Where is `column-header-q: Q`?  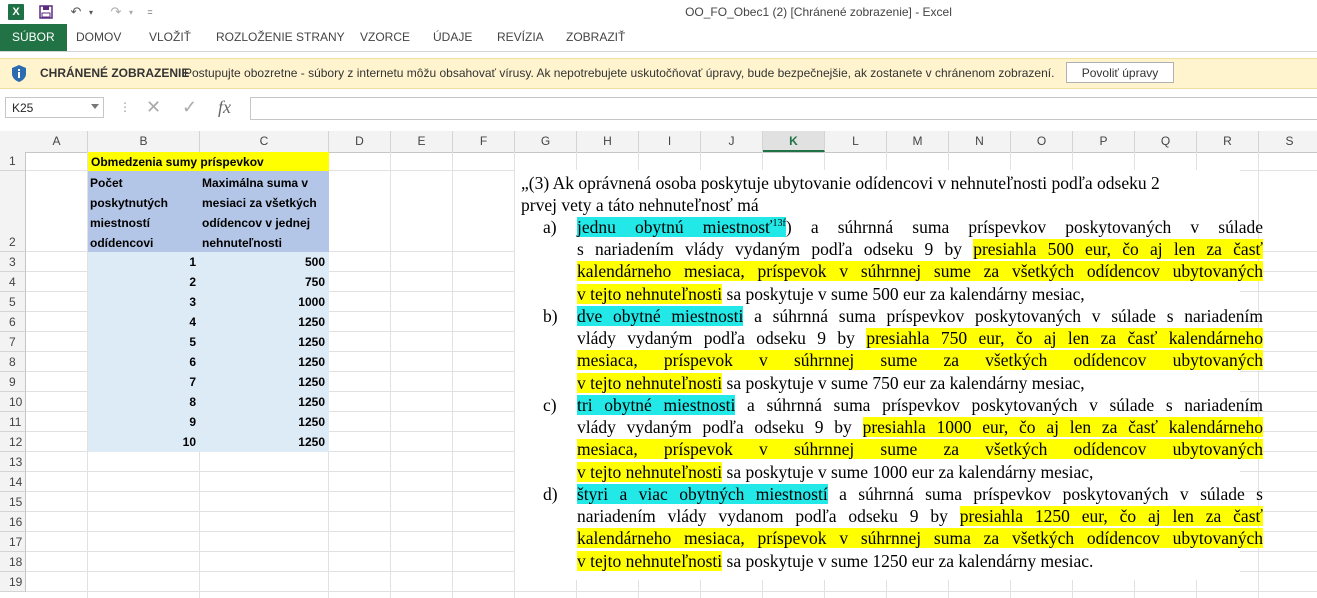
column-header-q: Q is located at coordinates (1166, 141).